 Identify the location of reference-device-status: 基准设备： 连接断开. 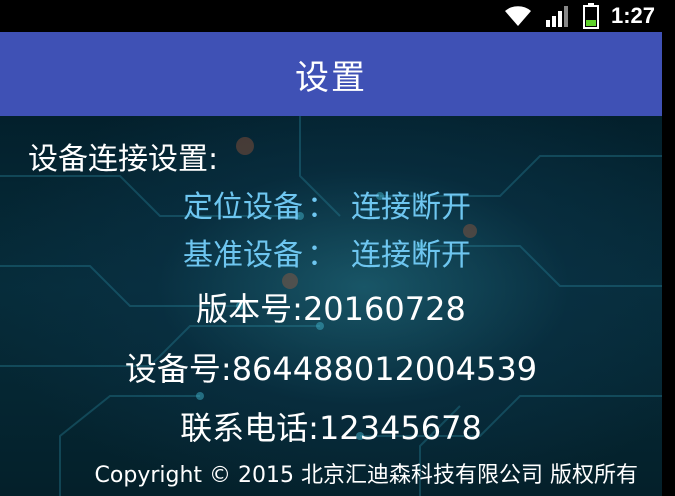
(327, 252).